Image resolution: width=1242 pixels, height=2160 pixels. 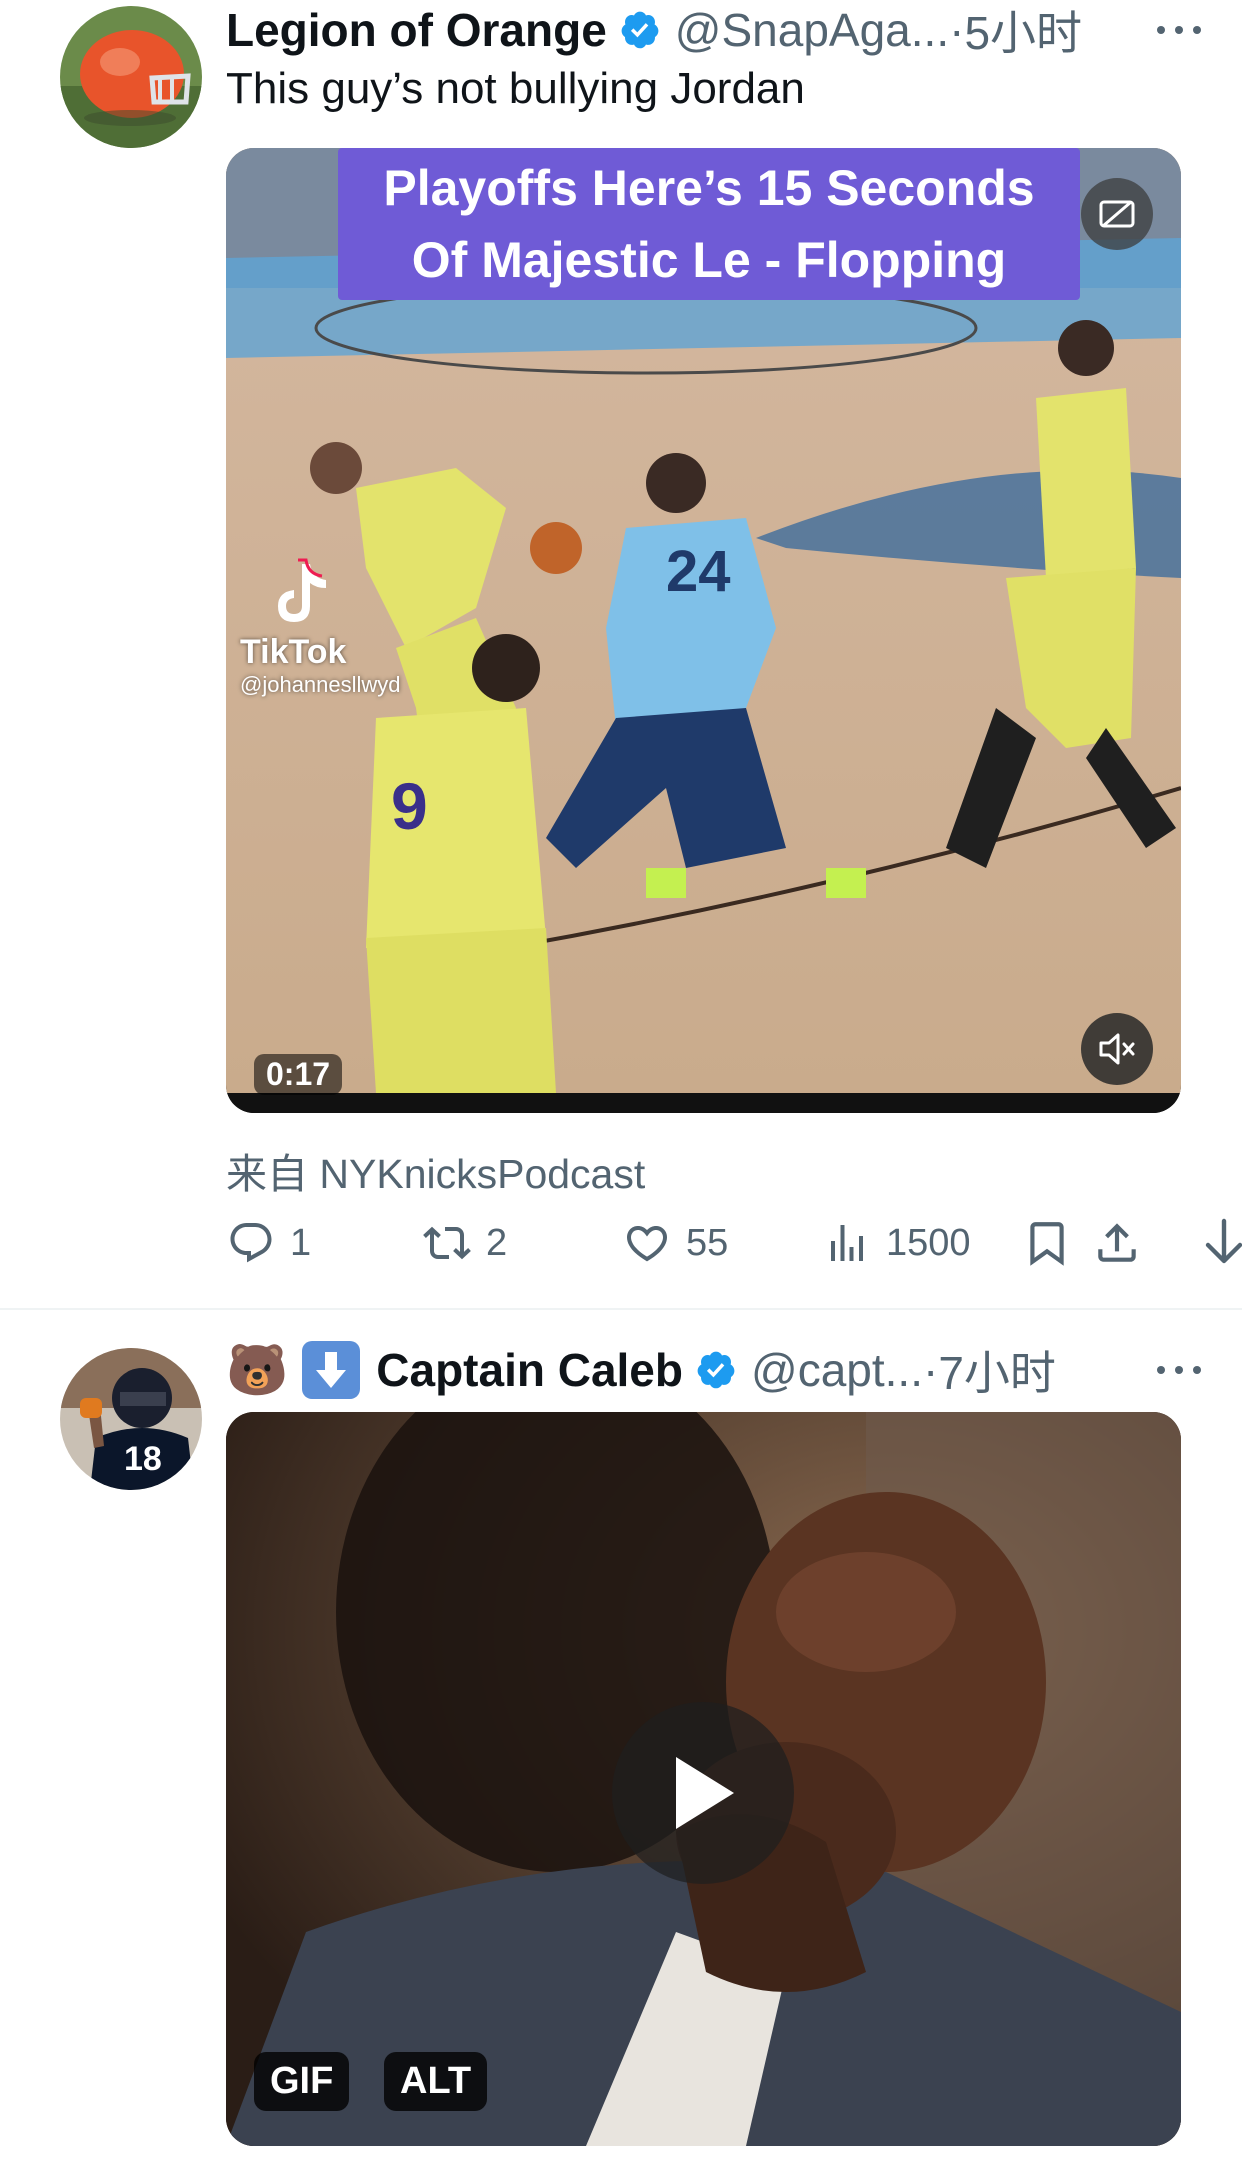 What do you see at coordinates (928, 1242) in the screenshot?
I see `views-count: 1500` at bounding box center [928, 1242].